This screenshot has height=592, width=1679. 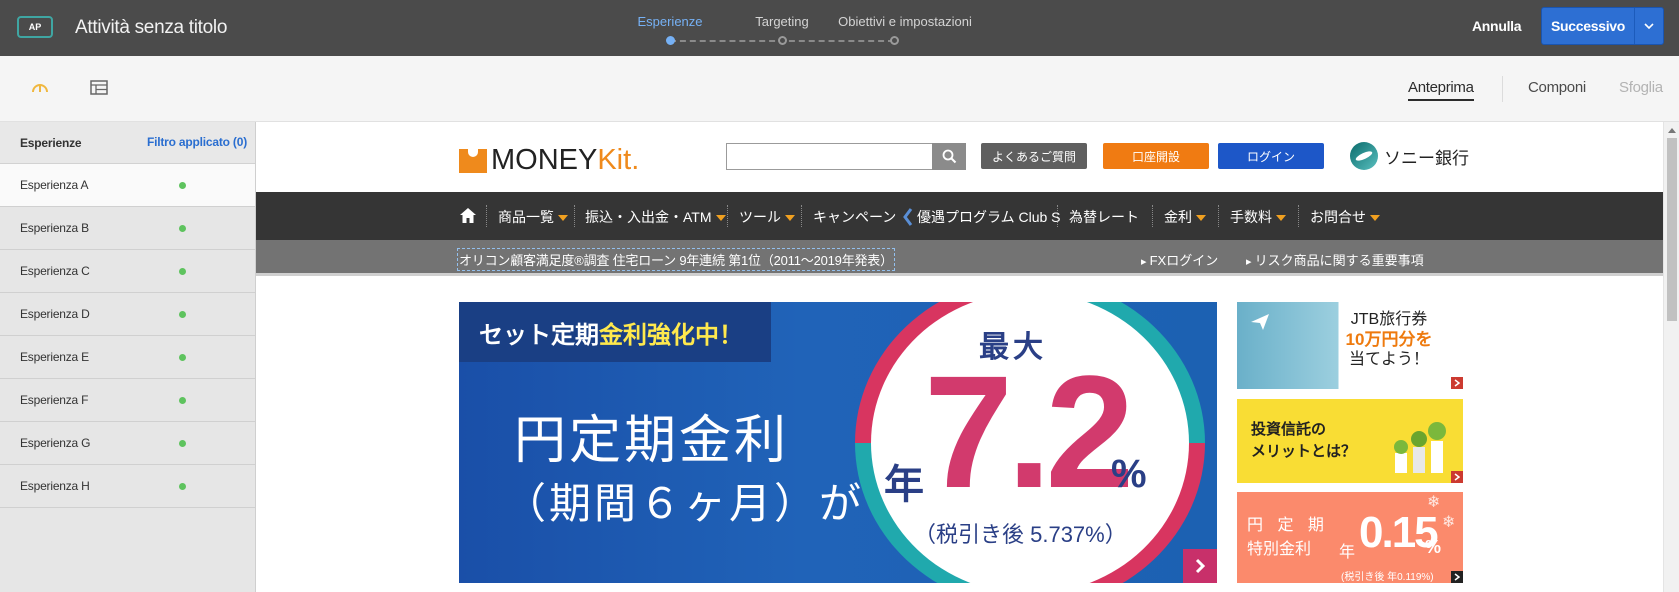 What do you see at coordinates (54, 228) in the screenshot?
I see `experience-label: Esperienza B` at bounding box center [54, 228].